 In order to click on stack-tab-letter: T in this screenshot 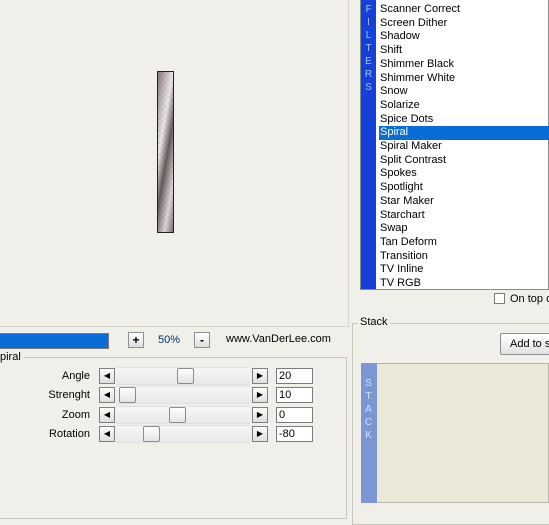, I will do `click(368, 396)`.